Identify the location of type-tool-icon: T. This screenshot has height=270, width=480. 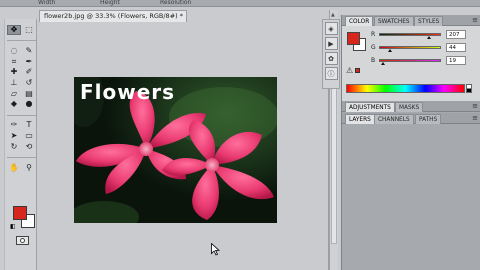
(29, 125).